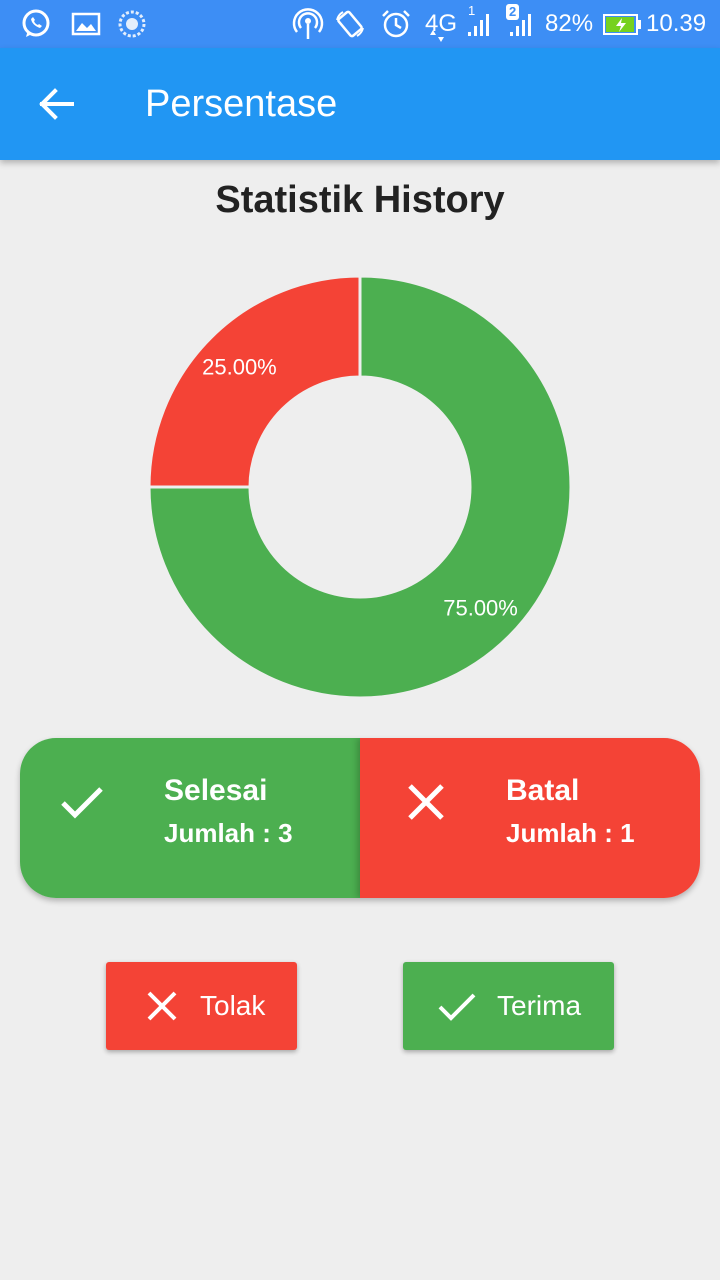 This screenshot has width=720, height=1280. Describe the element at coordinates (676, 23) in the screenshot. I see `clock: 10.39` at that location.